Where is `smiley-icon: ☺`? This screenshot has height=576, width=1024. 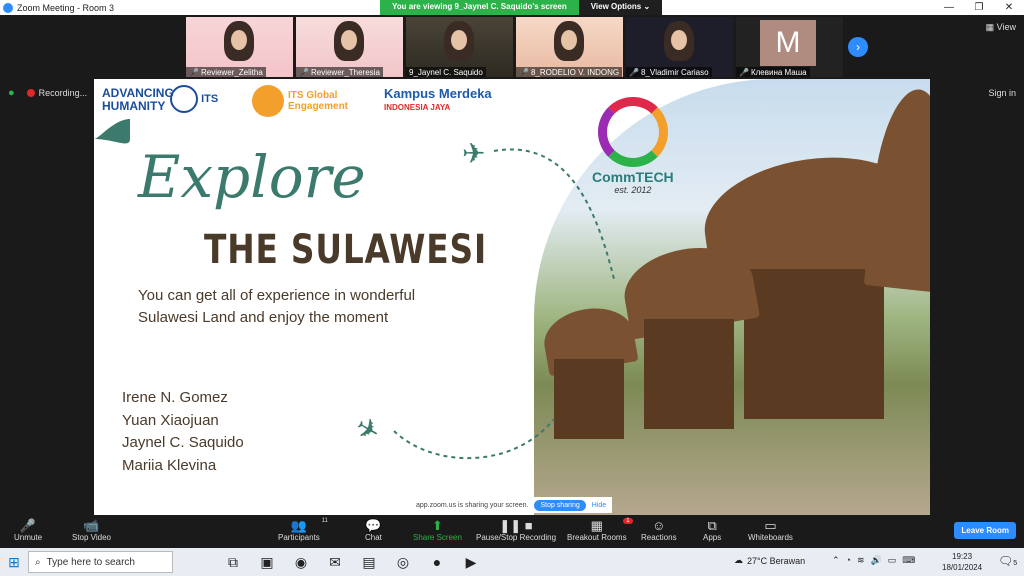
smiley-icon: ☺ is located at coordinates (659, 525).